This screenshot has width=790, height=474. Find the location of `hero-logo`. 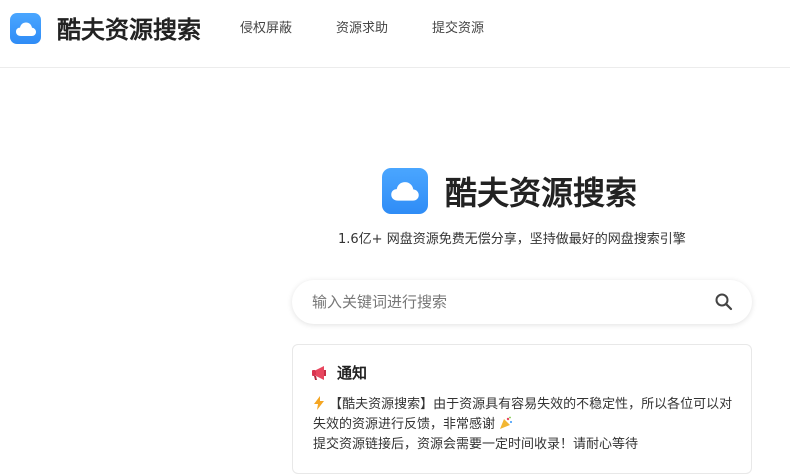

hero-logo is located at coordinates (405, 191).